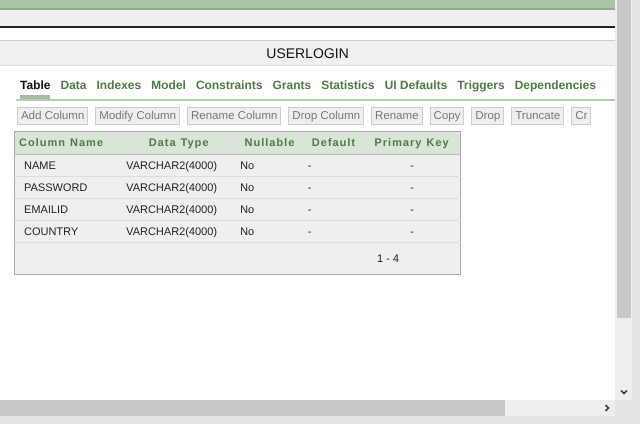 The width and height of the screenshot is (640, 424). What do you see at coordinates (68, 187) in the screenshot?
I see `table-cell: PASSWORD` at bounding box center [68, 187].